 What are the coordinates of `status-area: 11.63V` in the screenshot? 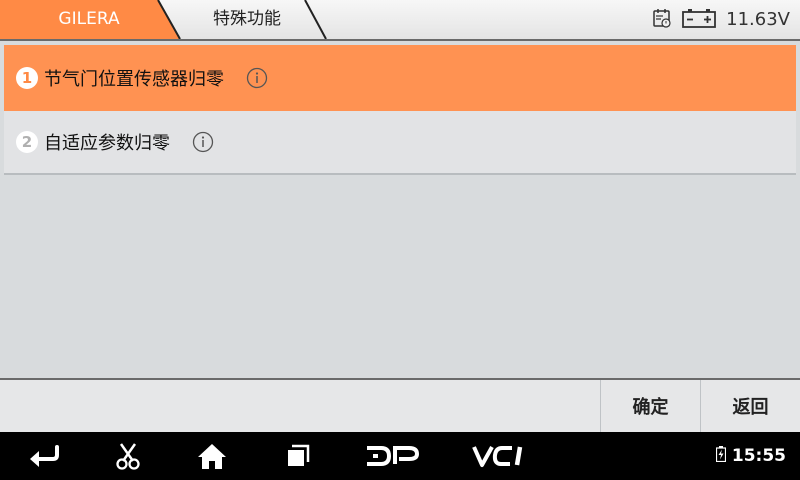 It's located at (721, 19).